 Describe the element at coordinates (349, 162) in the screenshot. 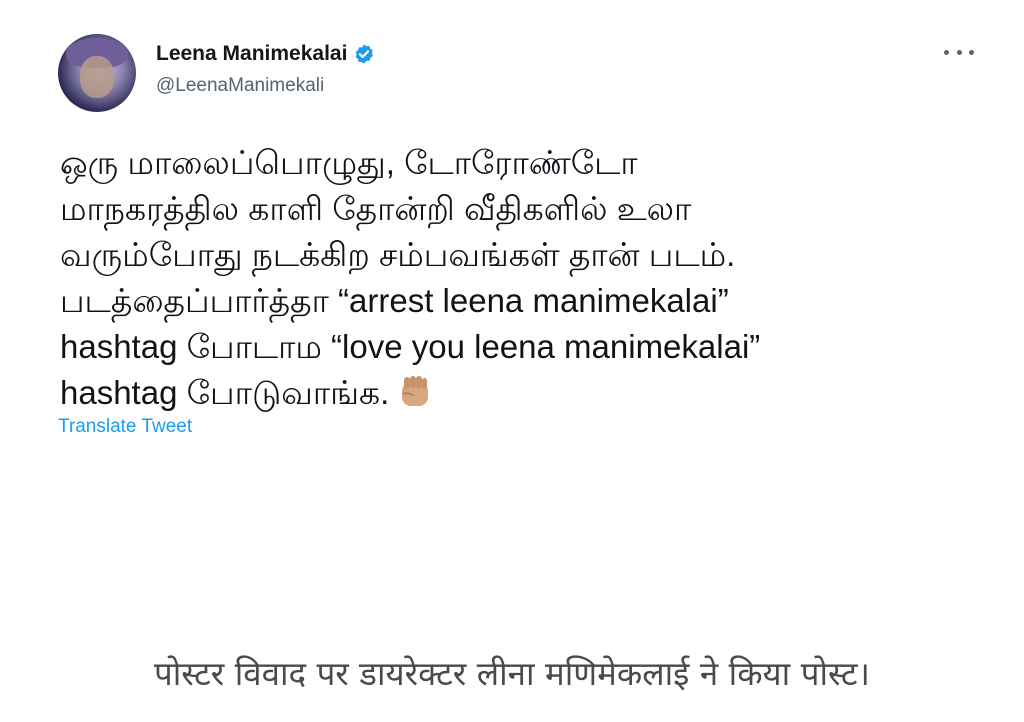

I see `tweet-text-line: ஒரு மாலைப்பொழுது, டோரோண்டோ` at that location.